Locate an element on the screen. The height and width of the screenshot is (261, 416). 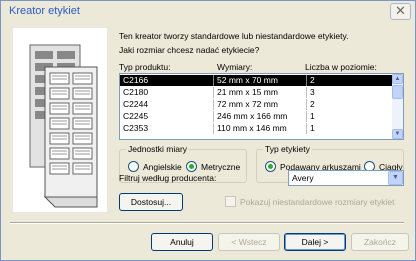
dimensions-cell: 246 mm x 166 mm is located at coordinates (252, 116).